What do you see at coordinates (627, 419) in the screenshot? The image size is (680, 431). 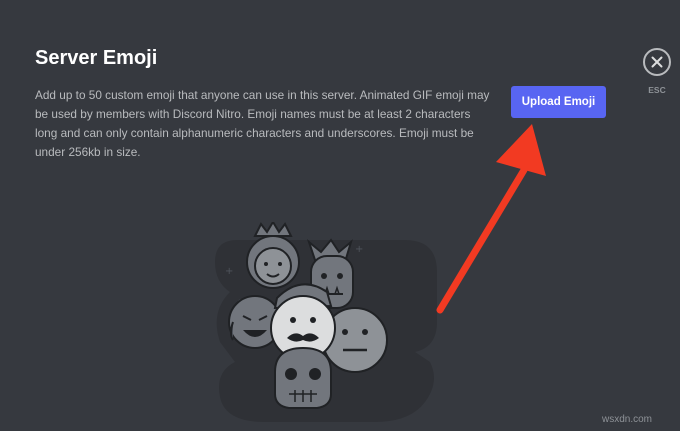 I see `watermark: wsxdn.com` at bounding box center [627, 419].